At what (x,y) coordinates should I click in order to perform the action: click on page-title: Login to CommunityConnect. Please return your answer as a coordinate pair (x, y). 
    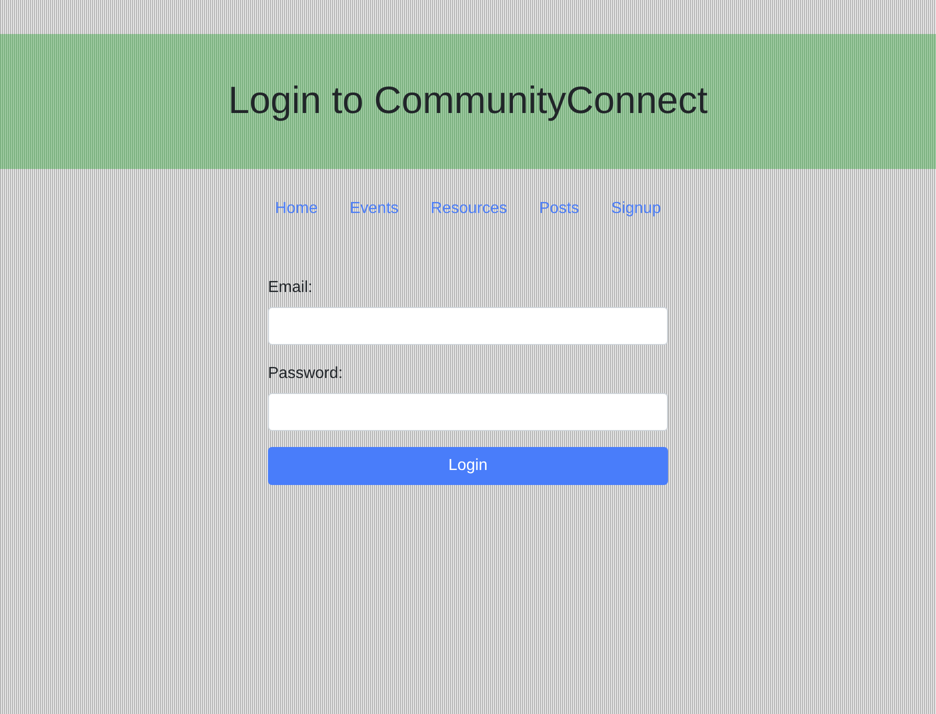
    Looking at the image, I should click on (468, 101).